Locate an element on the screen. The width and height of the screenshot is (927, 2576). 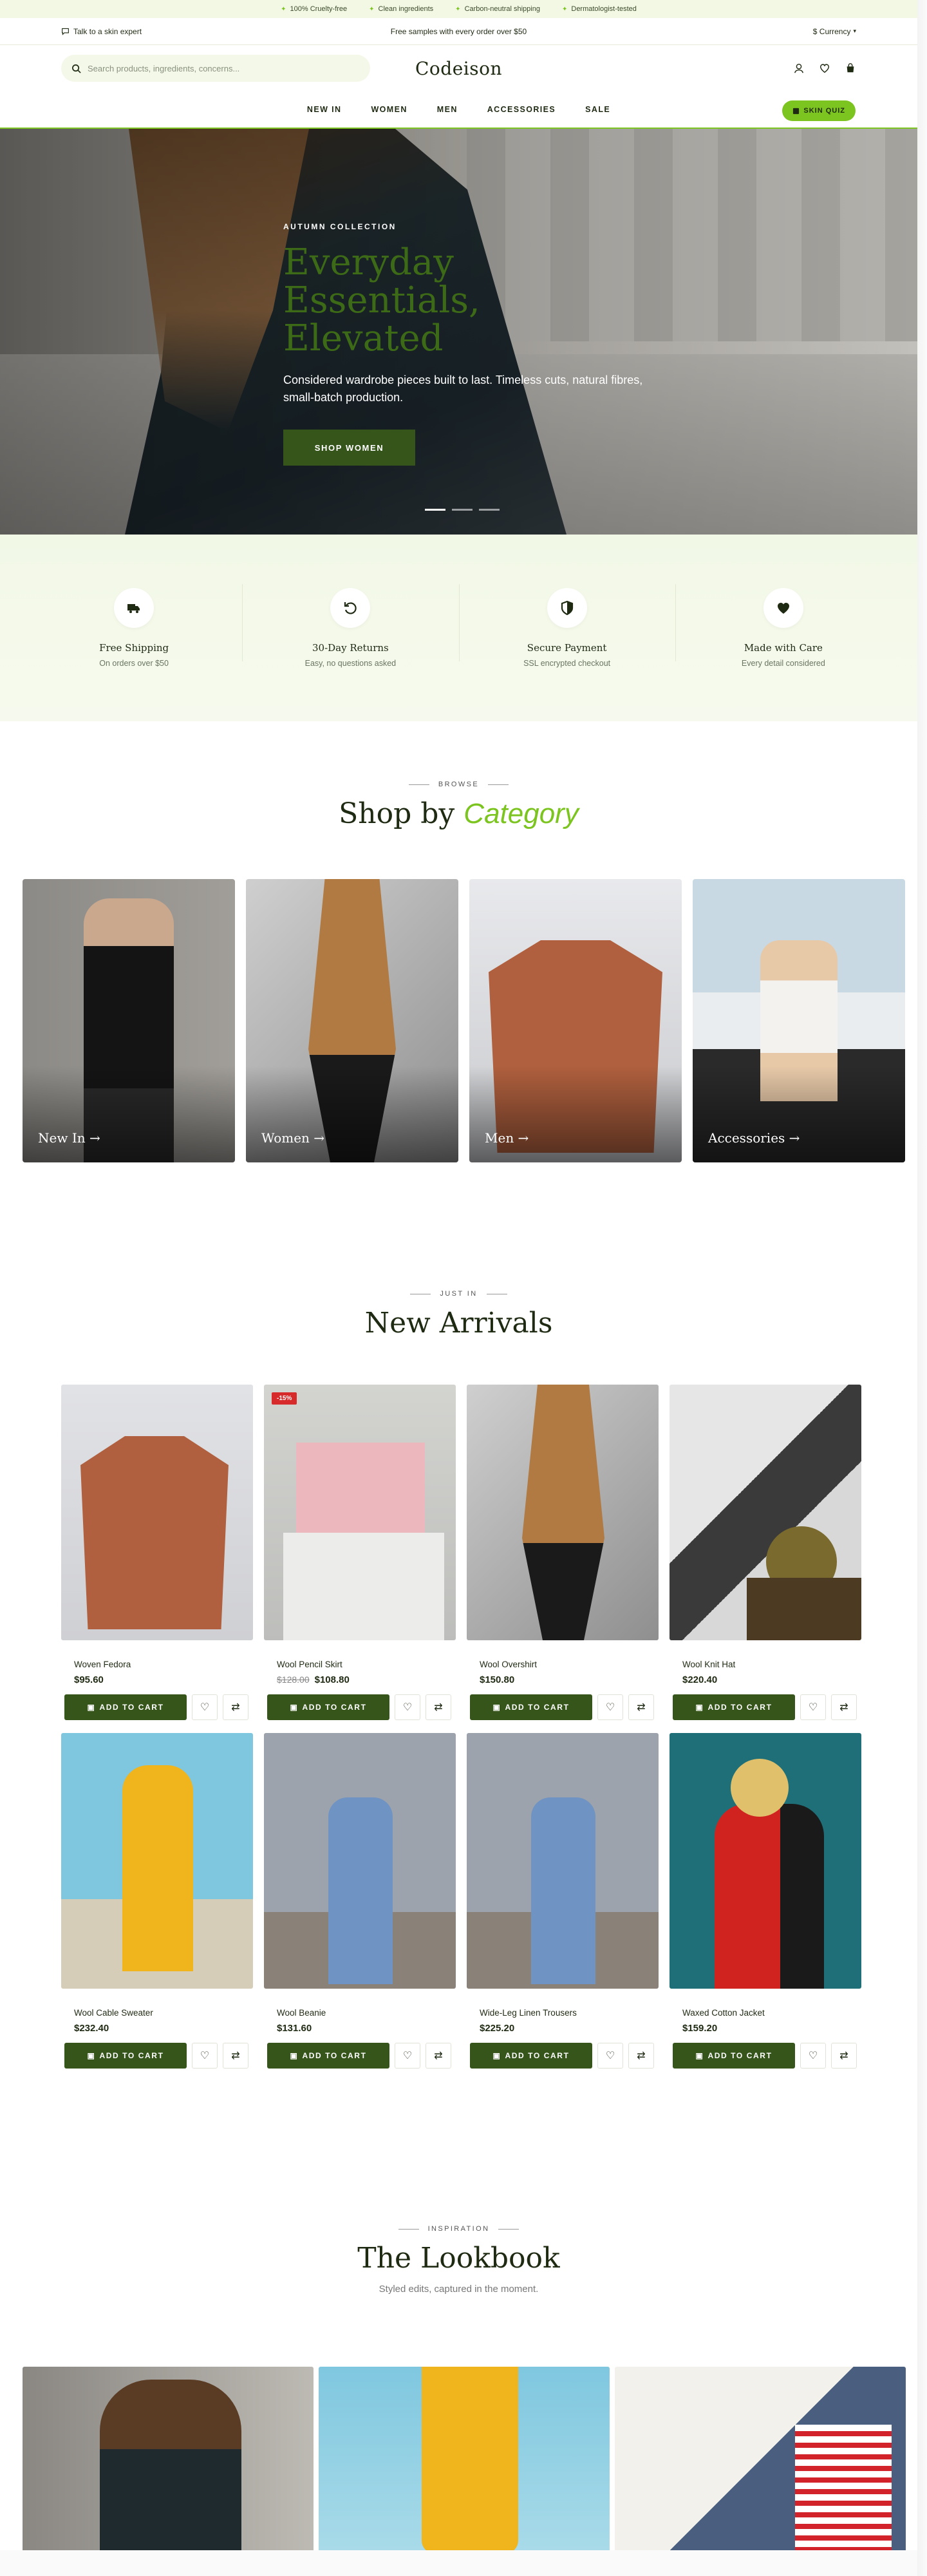
arrivals-heading: JUST IN New Arrivals is located at coordinates (459, 1315).